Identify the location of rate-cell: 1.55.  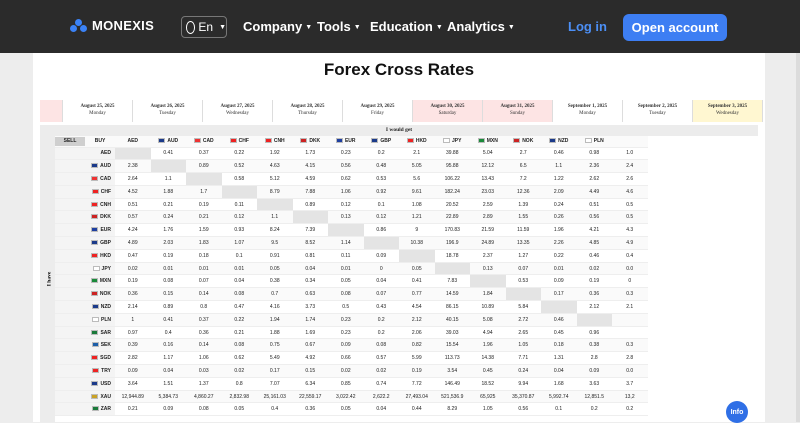
(523, 217).